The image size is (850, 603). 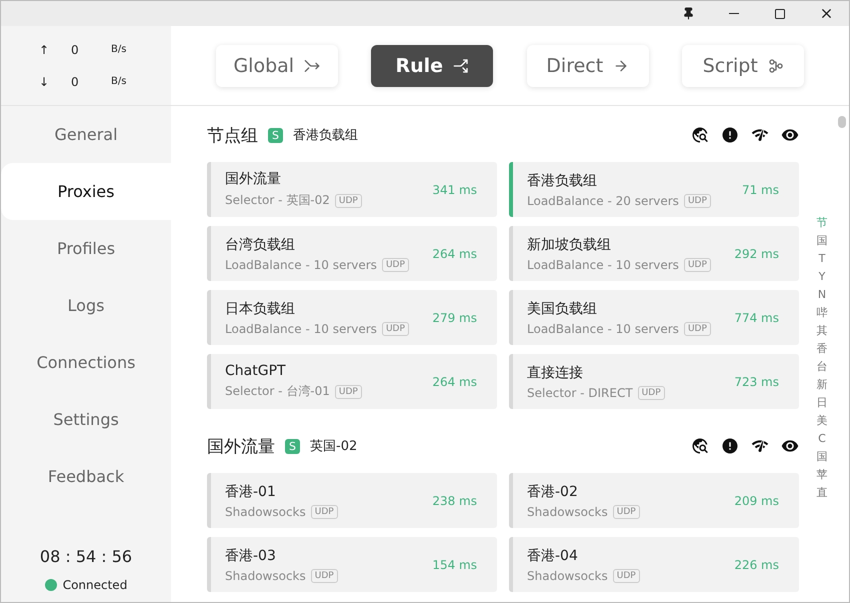 What do you see at coordinates (86, 134) in the screenshot?
I see `nav-item: General` at bounding box center [86, 134].